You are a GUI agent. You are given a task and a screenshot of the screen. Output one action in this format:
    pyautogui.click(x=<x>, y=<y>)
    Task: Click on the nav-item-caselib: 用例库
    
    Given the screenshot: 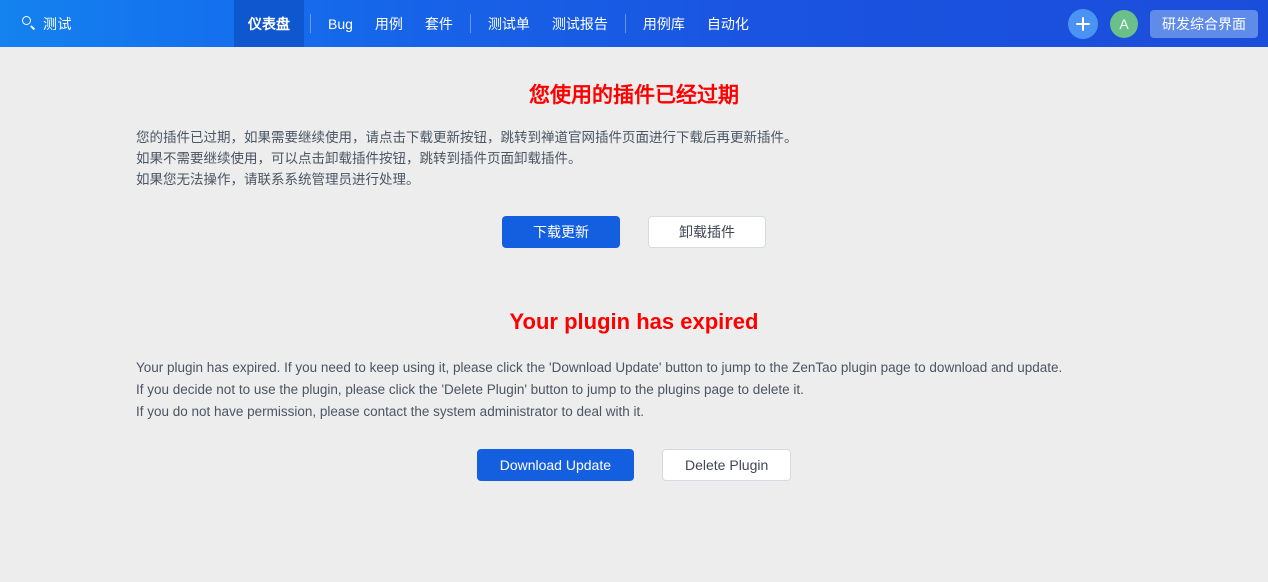 What is the action you would take?
    pyautogui.click(x=664, y=23)
    